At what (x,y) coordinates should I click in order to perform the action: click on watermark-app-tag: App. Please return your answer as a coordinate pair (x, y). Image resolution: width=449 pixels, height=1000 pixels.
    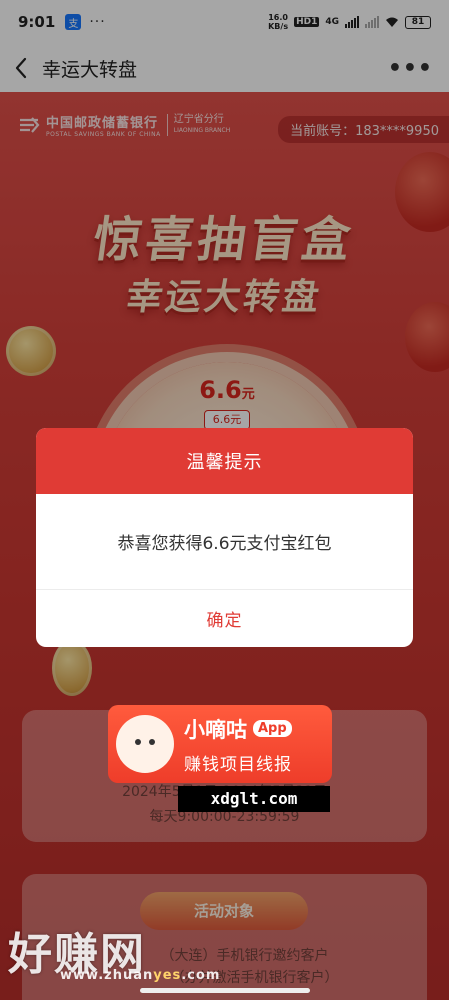
    Looking at the image, I should click on (272, 728).